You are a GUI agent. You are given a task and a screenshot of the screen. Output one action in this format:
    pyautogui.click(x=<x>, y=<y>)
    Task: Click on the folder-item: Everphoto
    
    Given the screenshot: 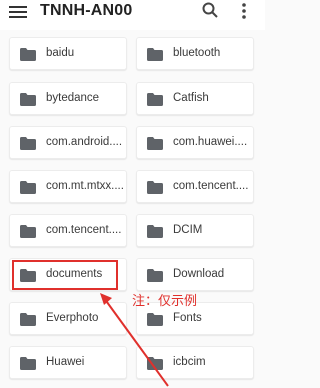 What is the action you would take?
    pyautogui.click(x=68, y=318)
    